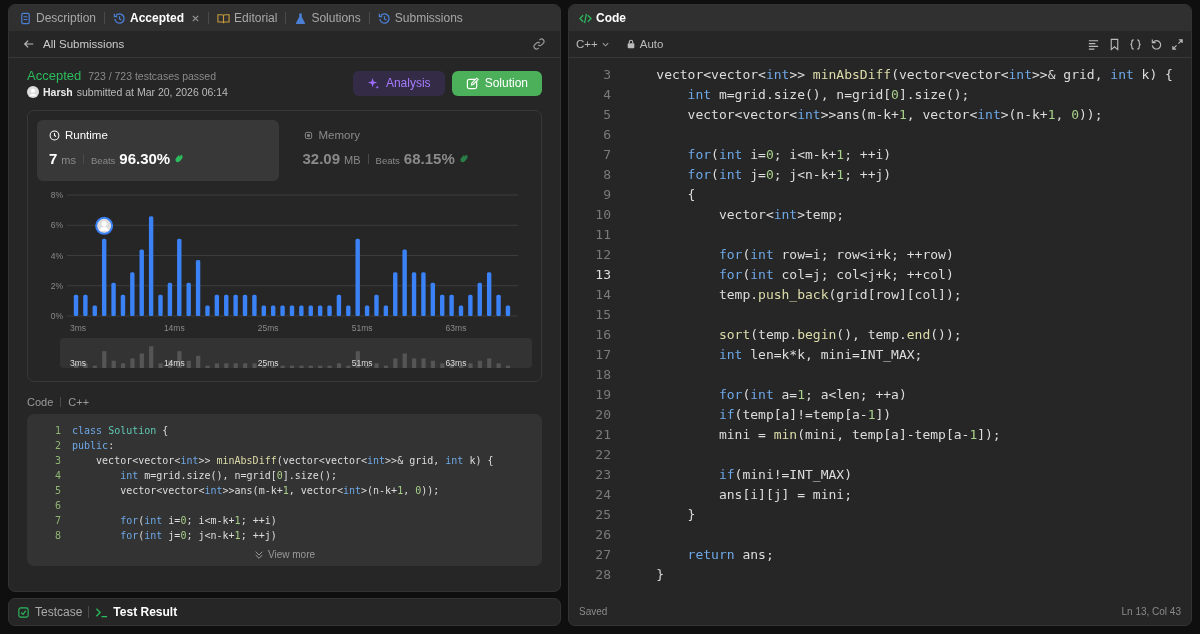  Describe the element at coordinates (198, 535) in the screenshot. I see `code-line: for(int j=0; j<n-k+1; ++j)` at that location.